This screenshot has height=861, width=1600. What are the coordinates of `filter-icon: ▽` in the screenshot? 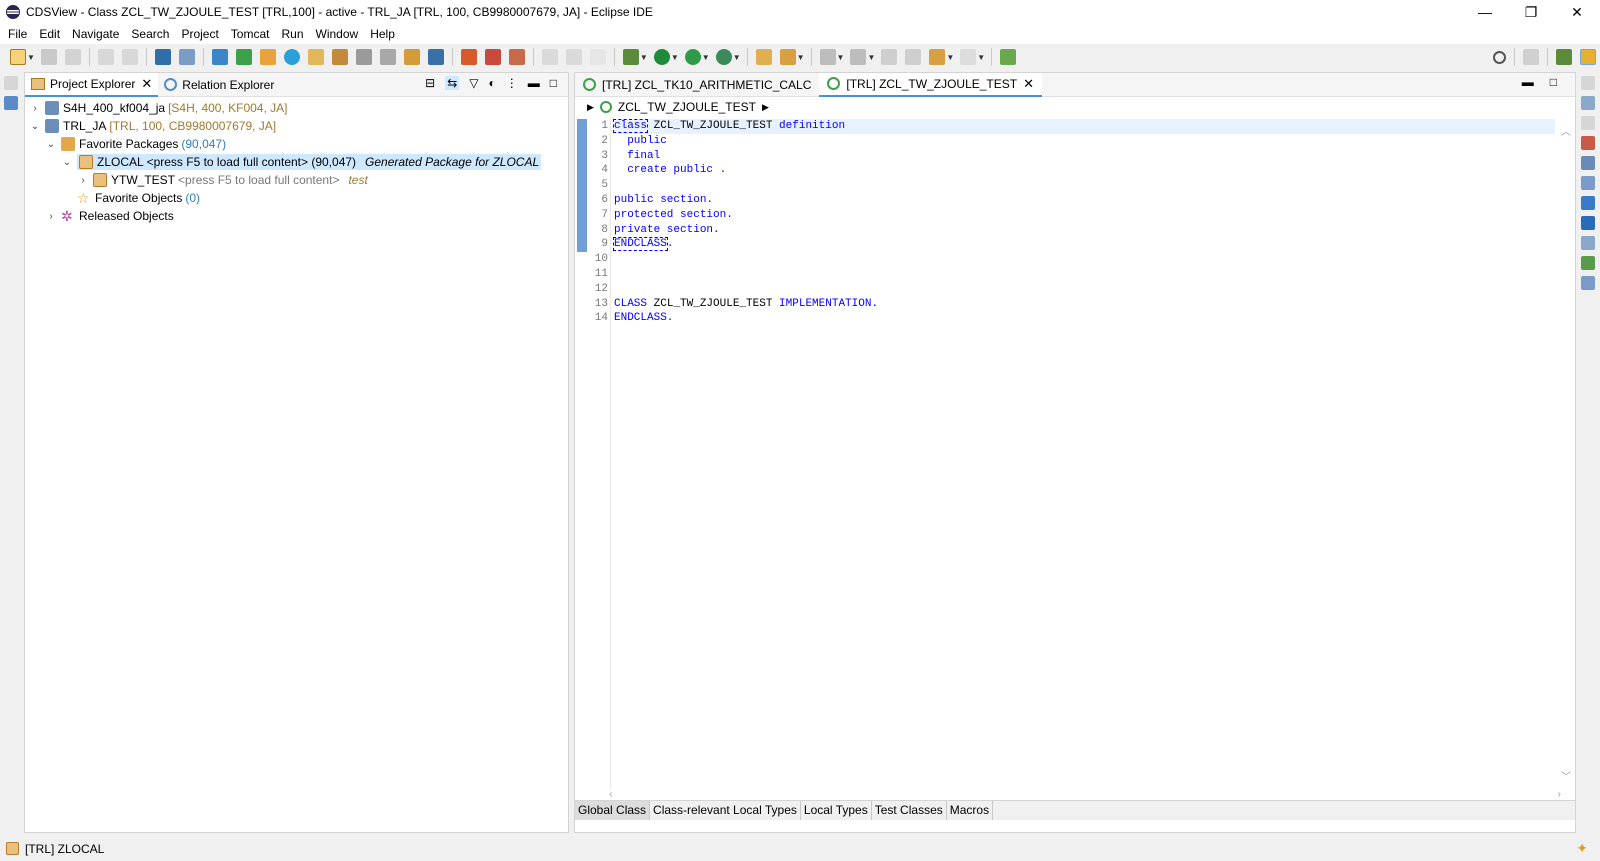 It's located at (473, 83).